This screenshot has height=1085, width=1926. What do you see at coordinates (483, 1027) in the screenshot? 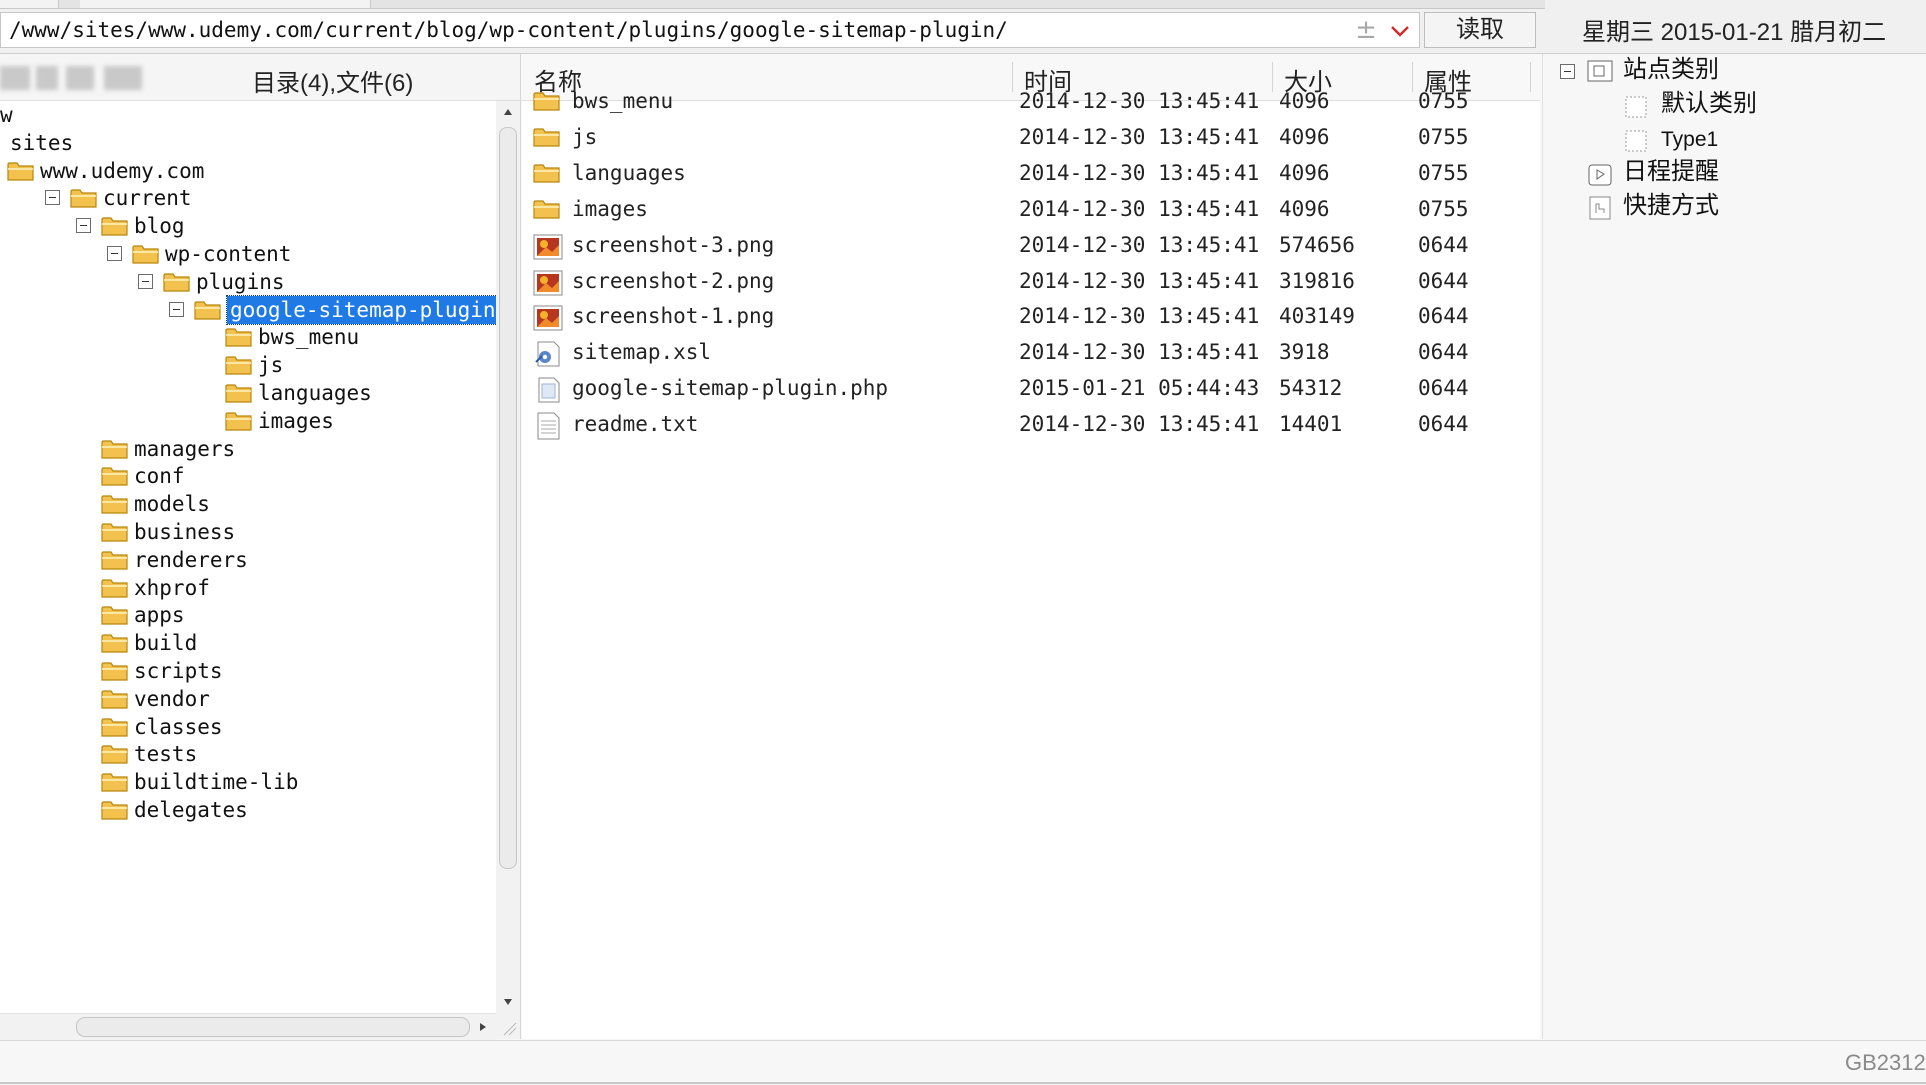
I see `scroll-right-icon` at bounding box center [483, 1027].